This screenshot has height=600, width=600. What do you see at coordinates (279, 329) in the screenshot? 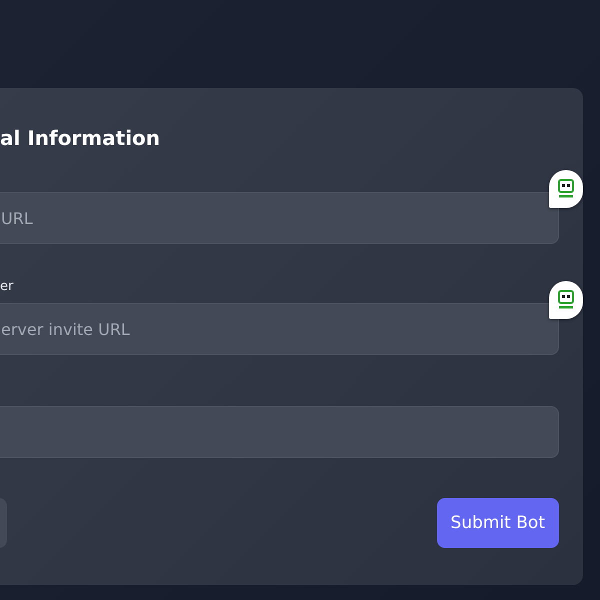
I see `text-field: erver invite URL` at bounding box center [279, 329].